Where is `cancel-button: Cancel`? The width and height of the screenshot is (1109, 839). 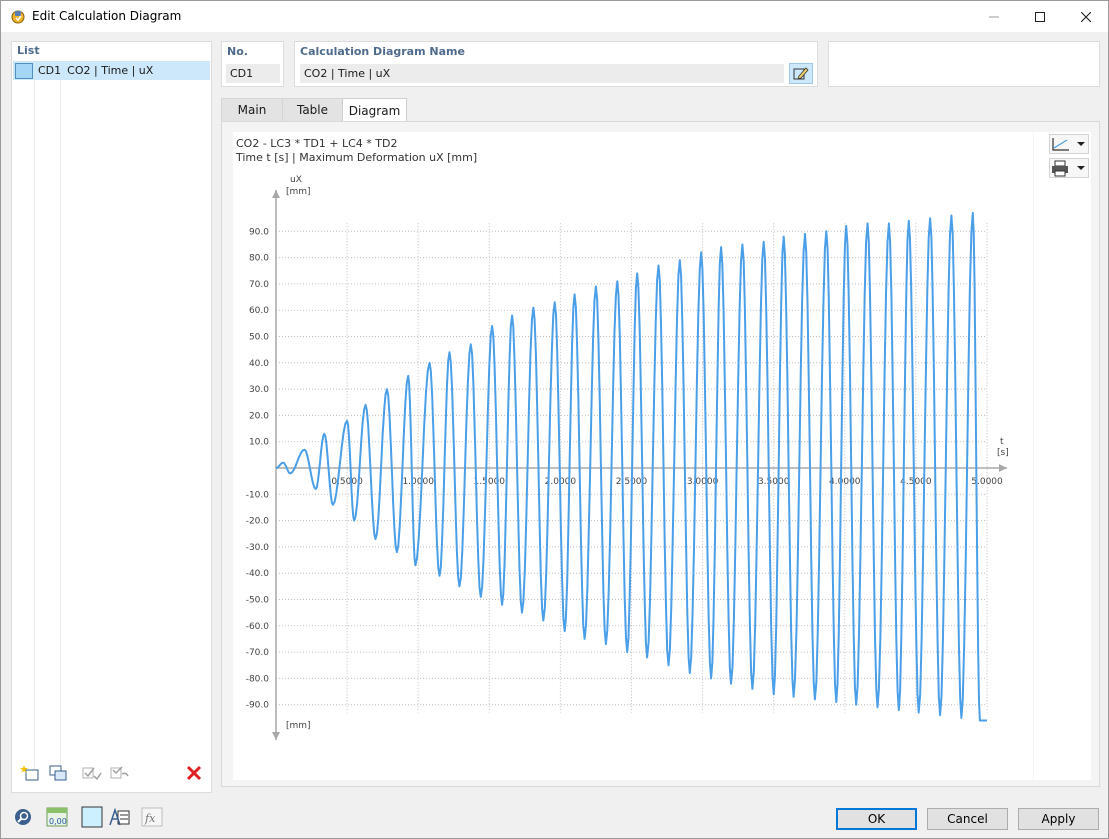
cancel-button: Cancel is located at coordinates (967, 819).